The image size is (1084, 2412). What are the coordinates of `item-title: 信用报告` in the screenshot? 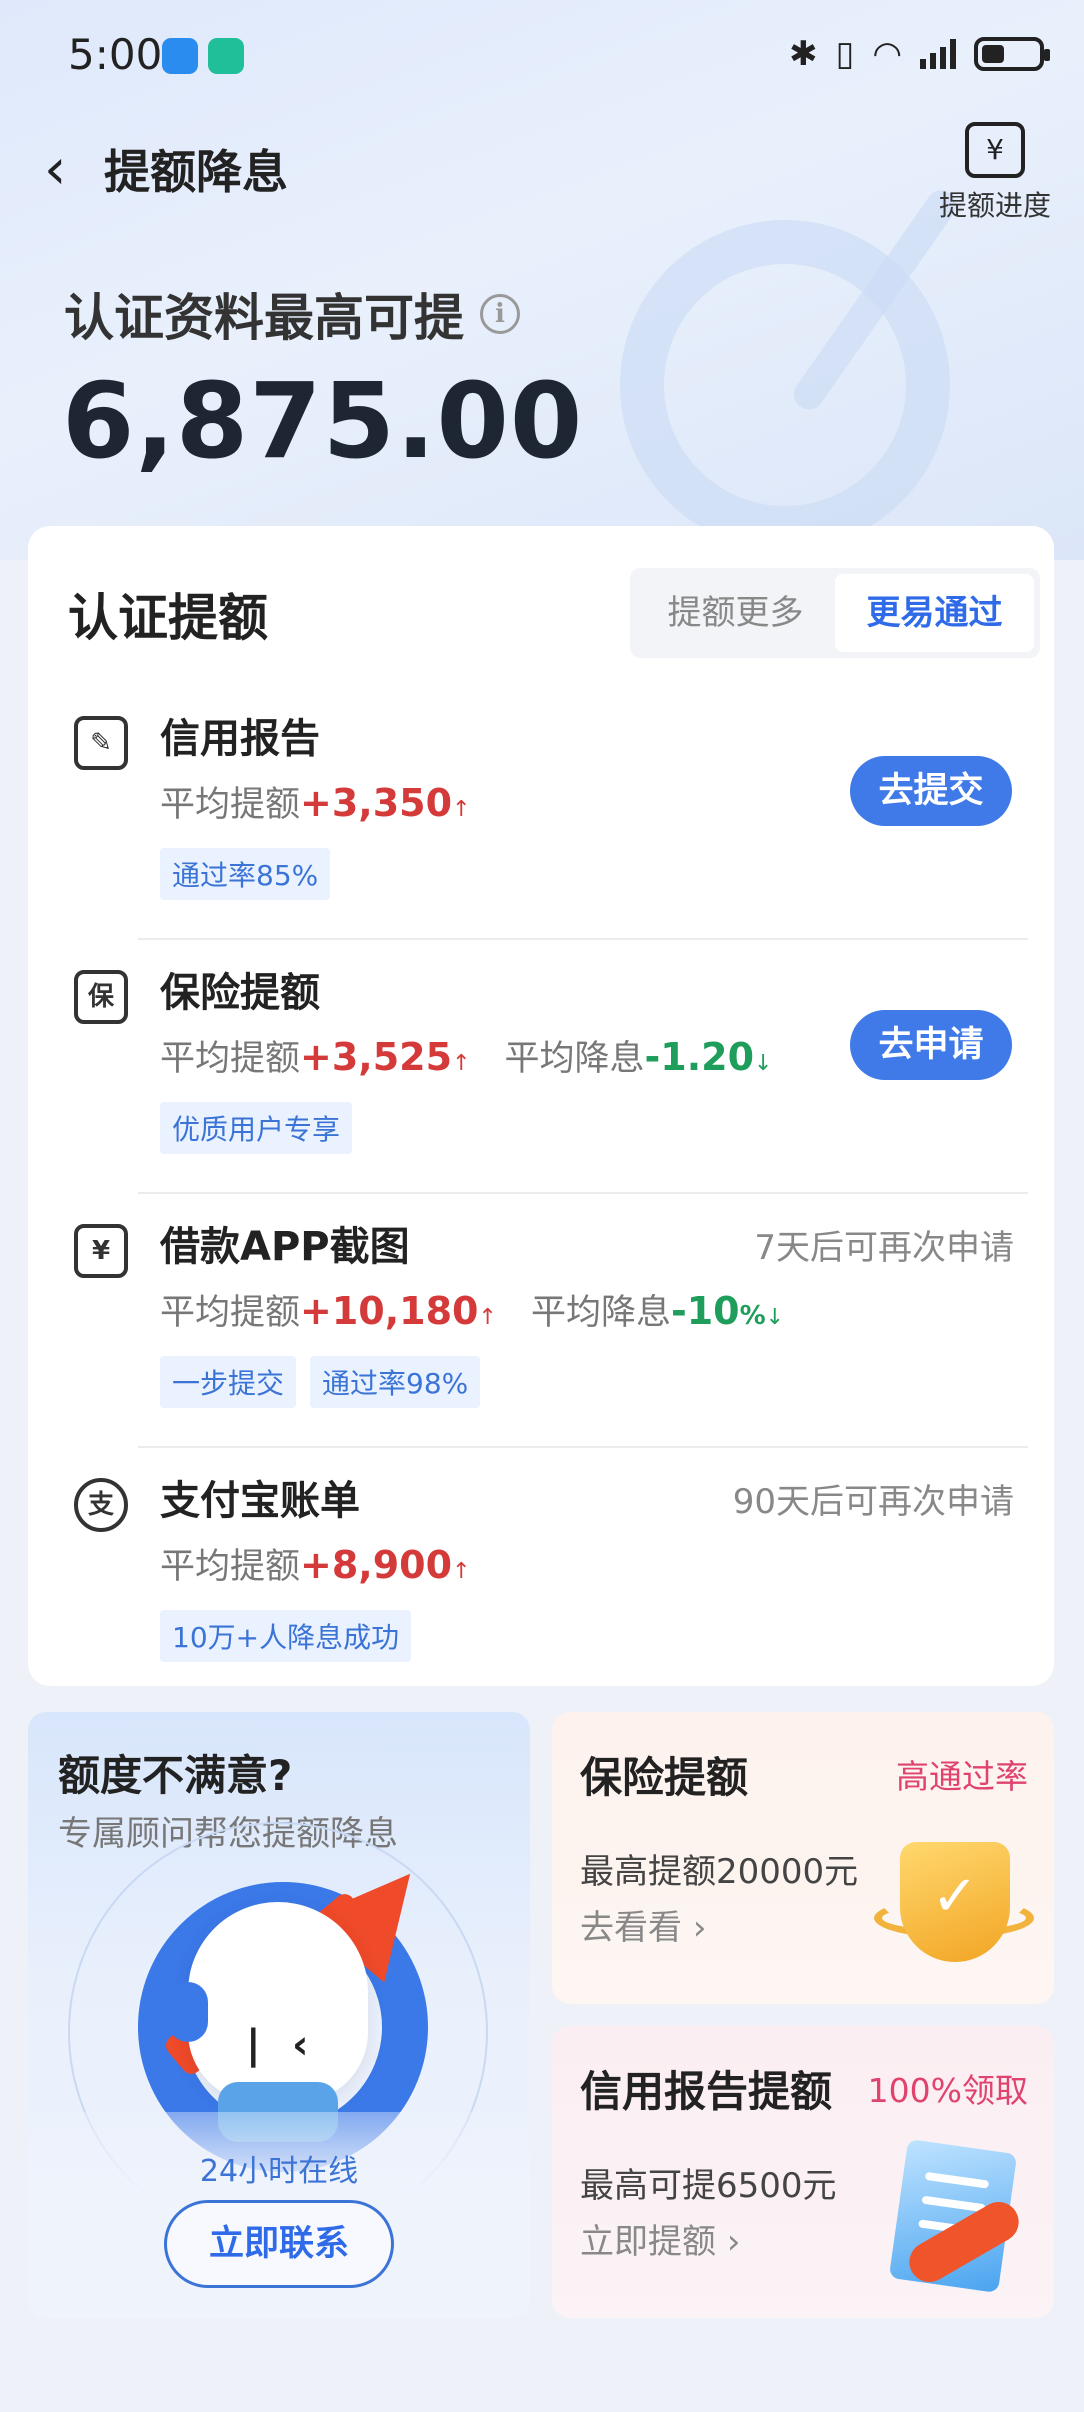 It's located at (240, 739).